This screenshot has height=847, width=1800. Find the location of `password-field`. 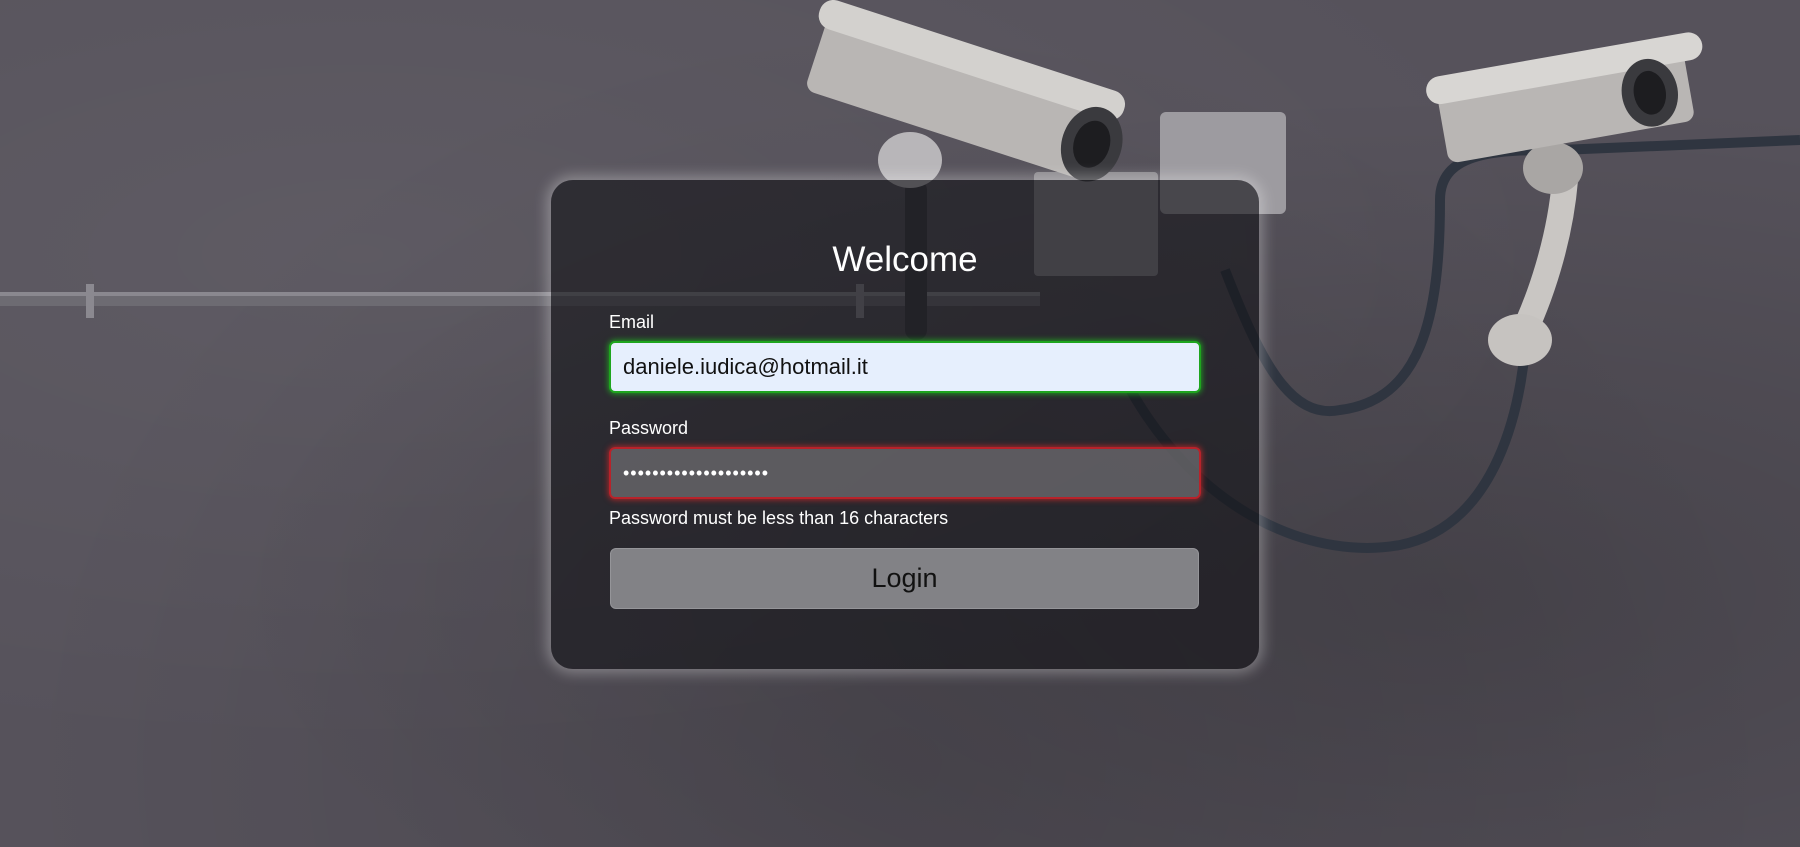

password-field is located at coordinates (905, 473).